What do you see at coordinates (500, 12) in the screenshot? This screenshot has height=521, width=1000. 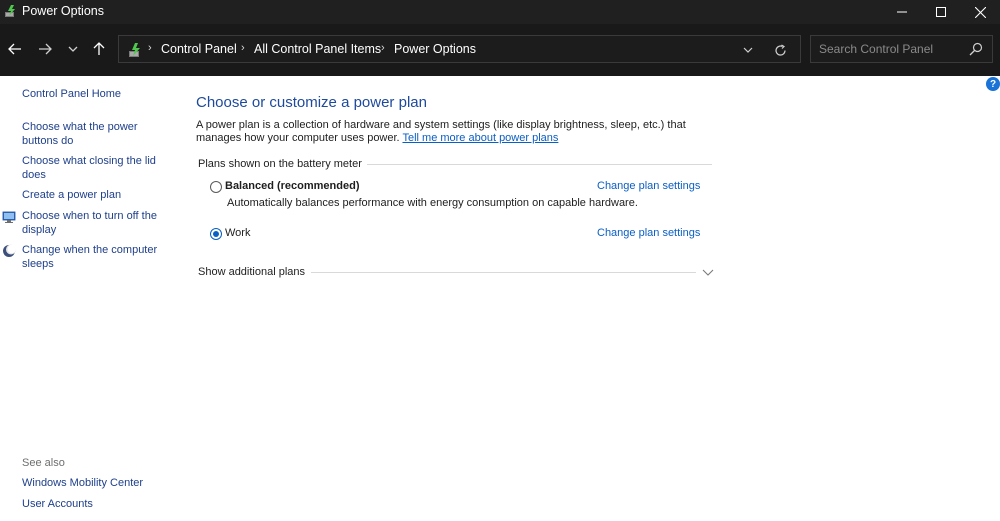 I see `title-bar: Power Options` at bounding box center [500, 12].